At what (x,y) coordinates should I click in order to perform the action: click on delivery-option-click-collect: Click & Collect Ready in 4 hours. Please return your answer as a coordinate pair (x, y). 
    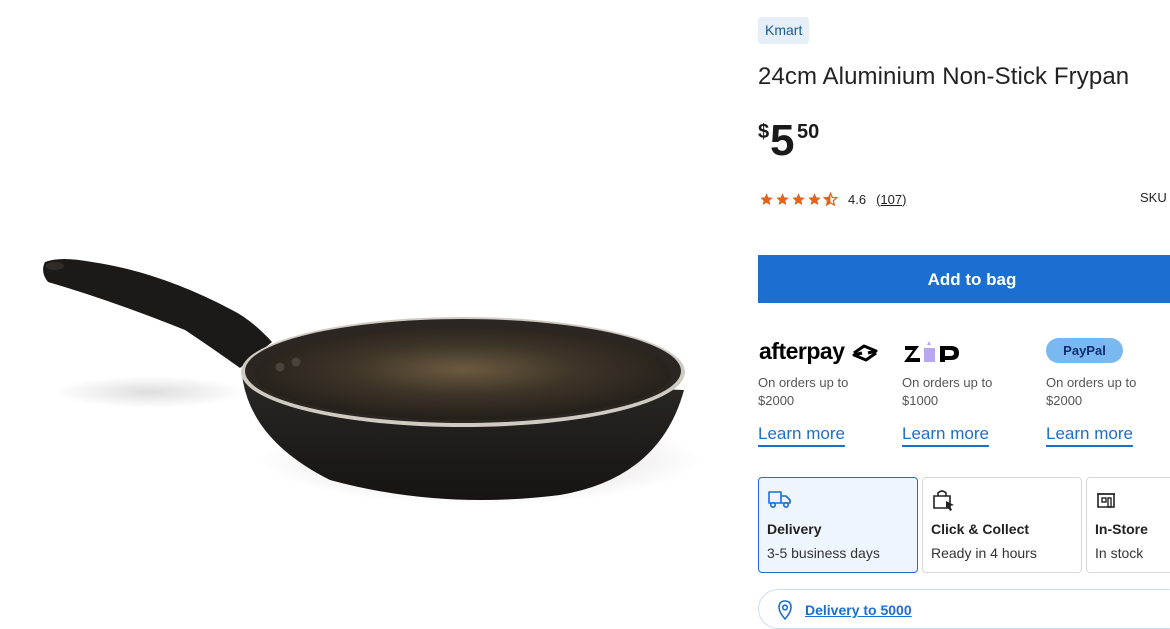
    Looking at the image, I should click on (1002, 525).